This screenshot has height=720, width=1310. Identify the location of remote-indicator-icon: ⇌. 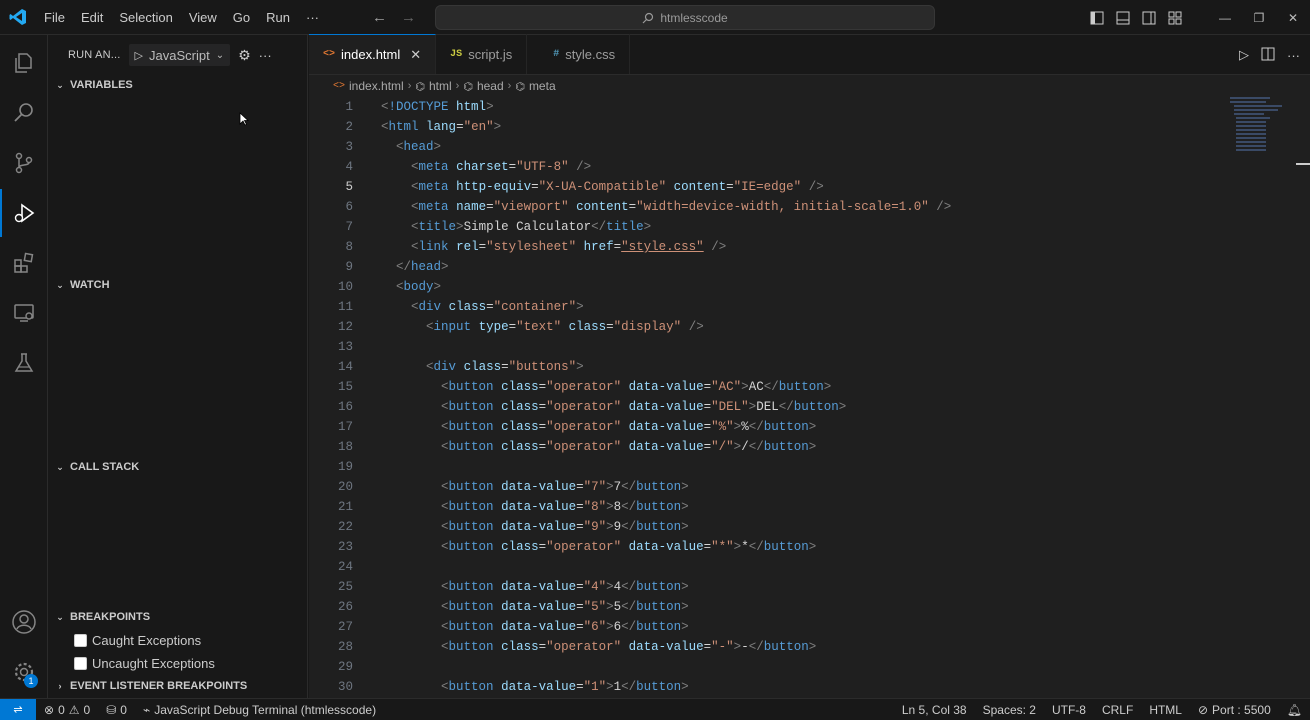
(18, 709).